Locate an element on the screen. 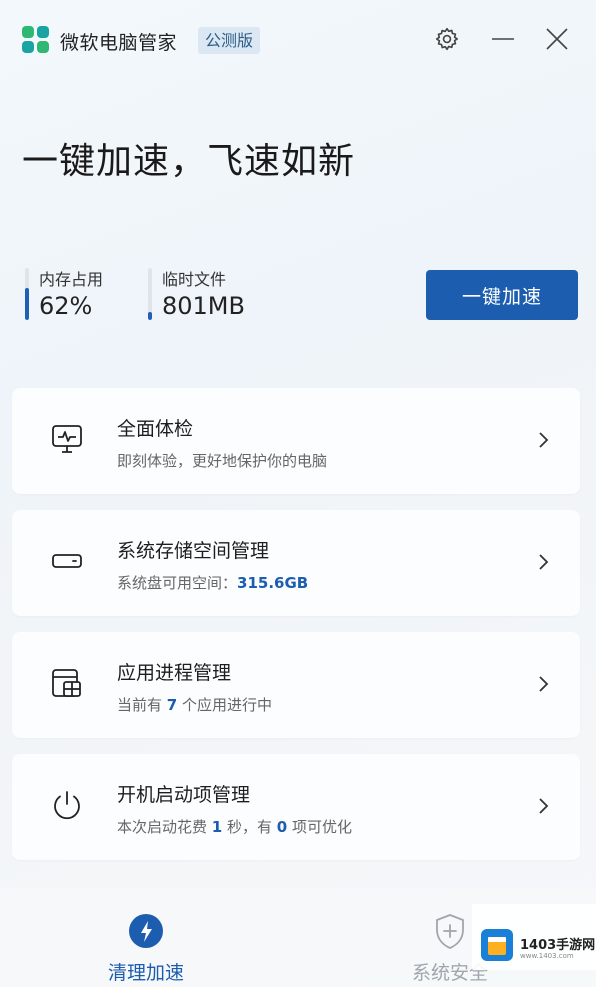 This screenshot has width=596, height=987. startup-subtitle: 本次启动花费 1 秒，有 0 项可优化 is located at coordinates (234, 827).